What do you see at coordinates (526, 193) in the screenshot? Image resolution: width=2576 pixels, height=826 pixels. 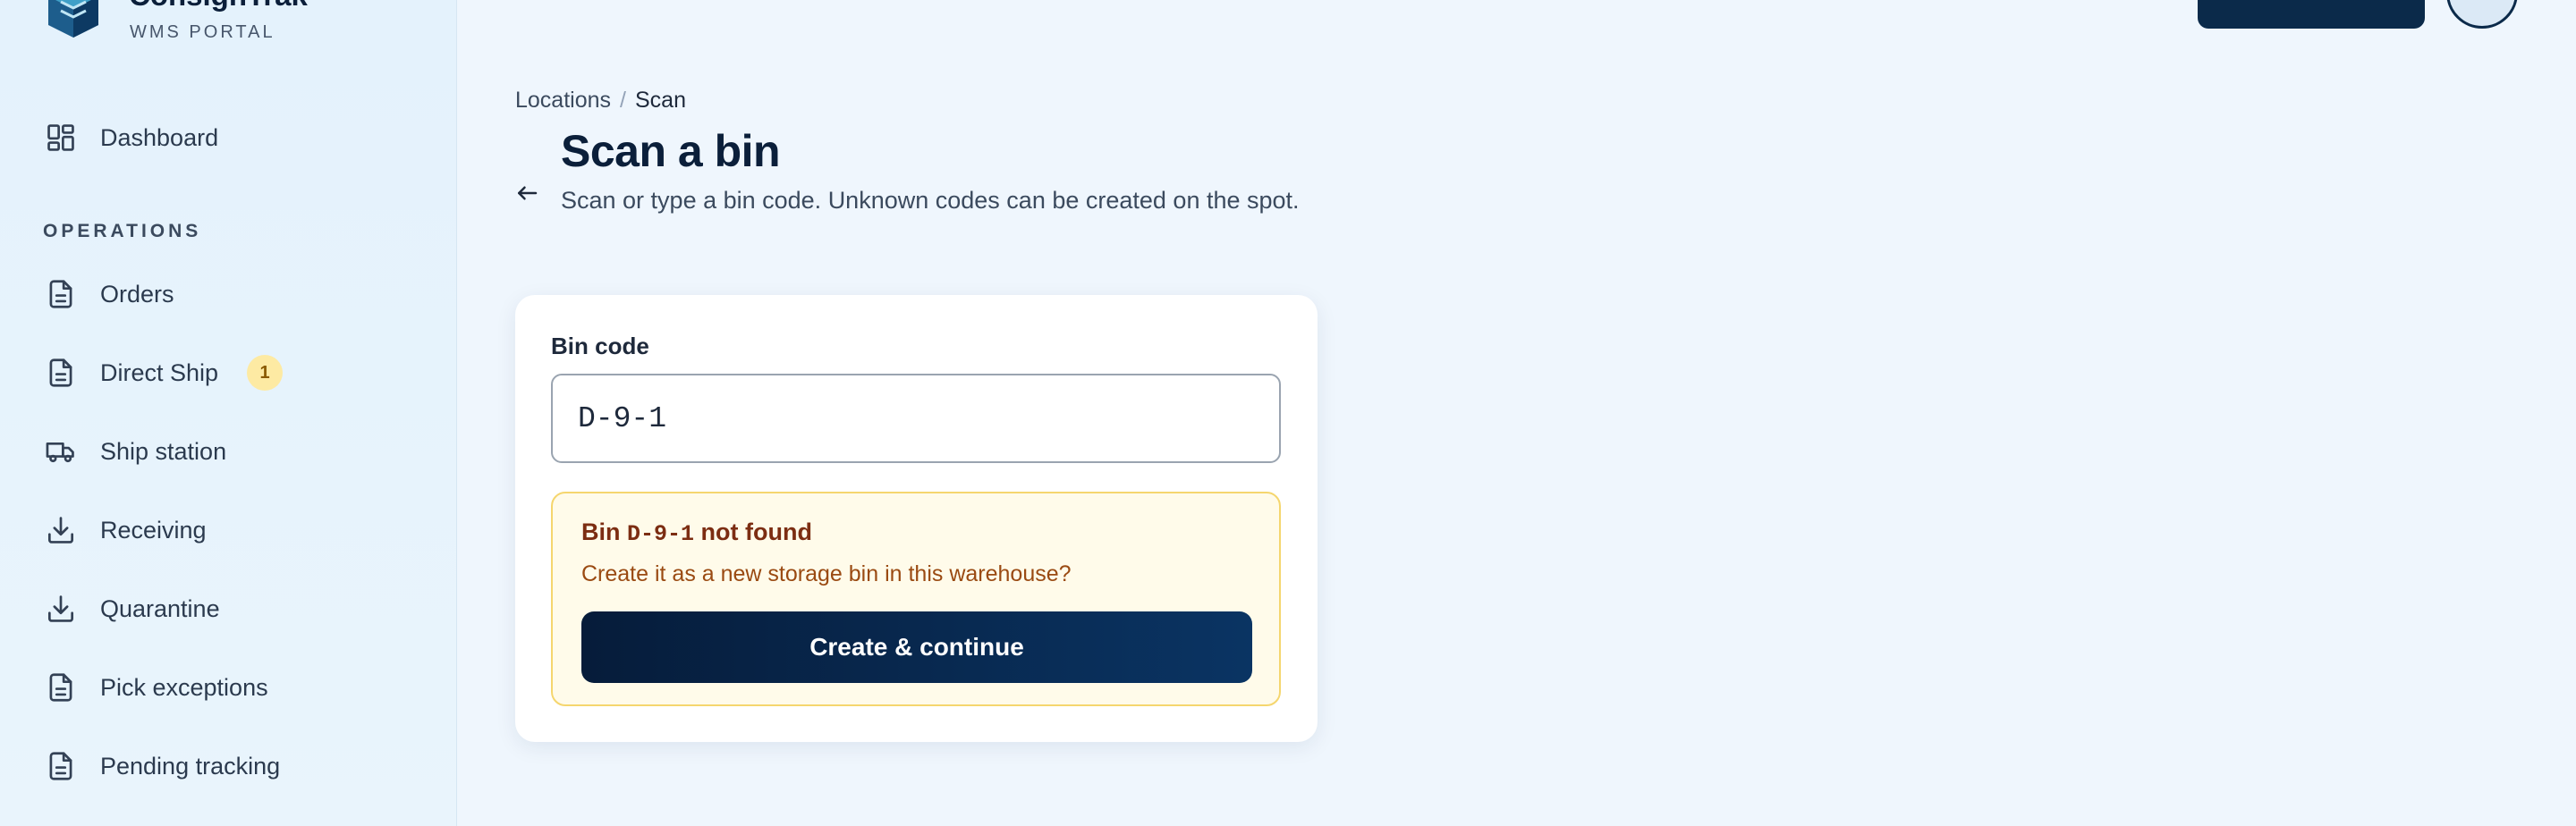 I see `back-arrow-icon` at bounding box center [526, 193].